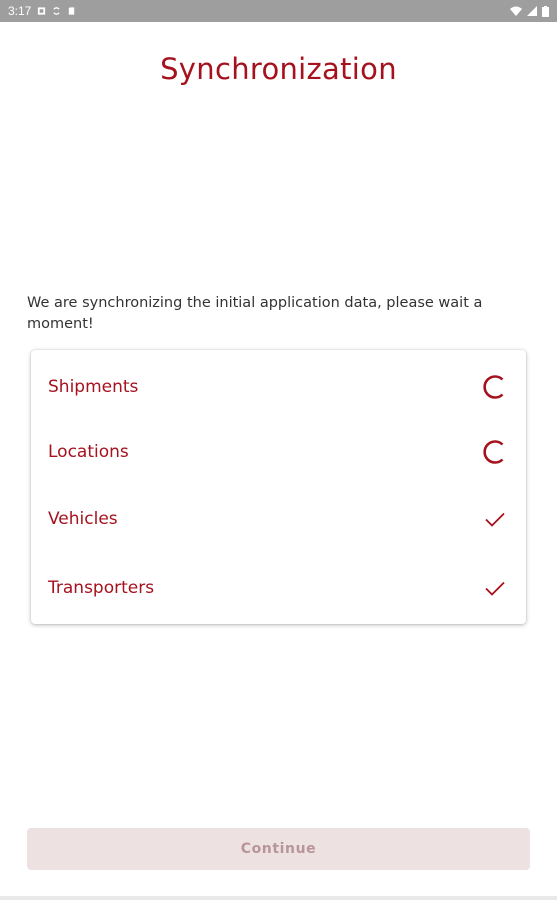 This screenshot has height=900, width=557. I want to click on battery-icon, so click(545, 11).